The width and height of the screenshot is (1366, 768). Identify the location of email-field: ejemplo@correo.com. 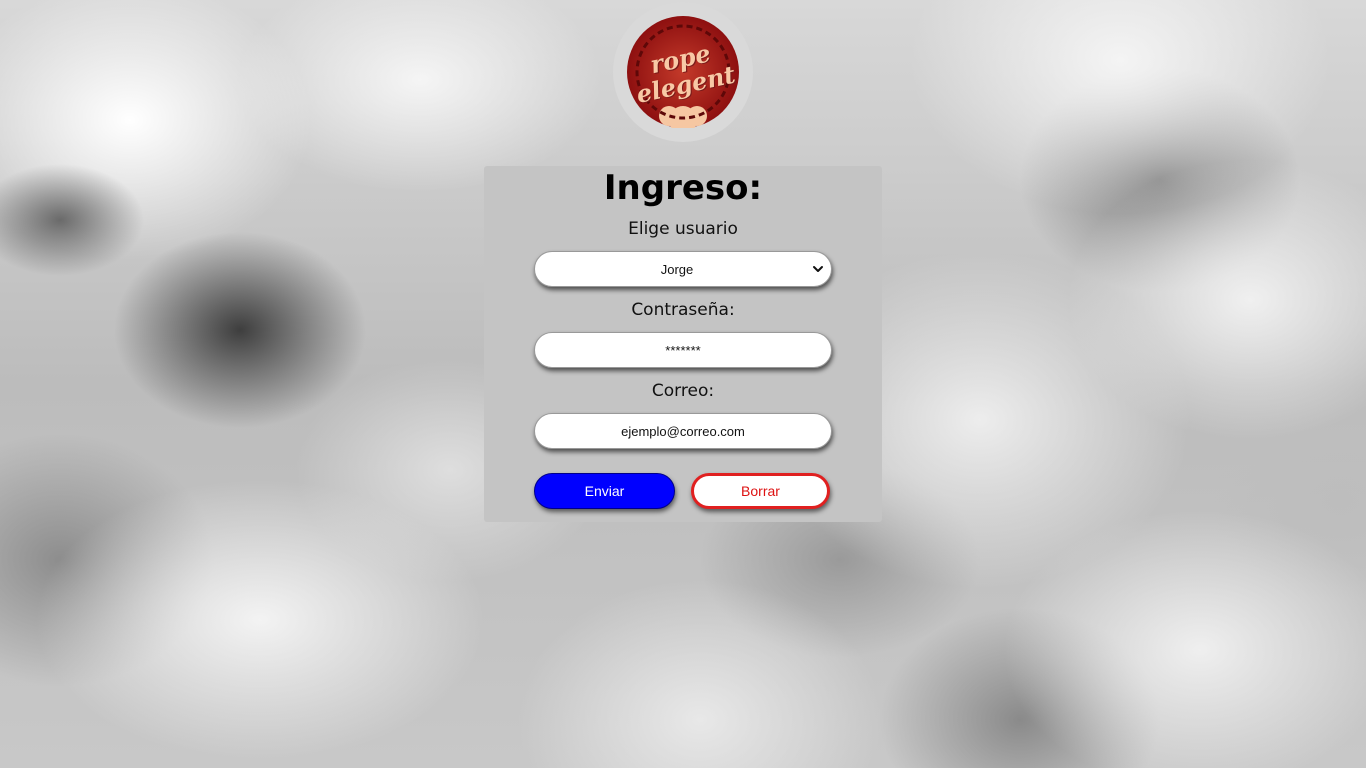
(683, 431).